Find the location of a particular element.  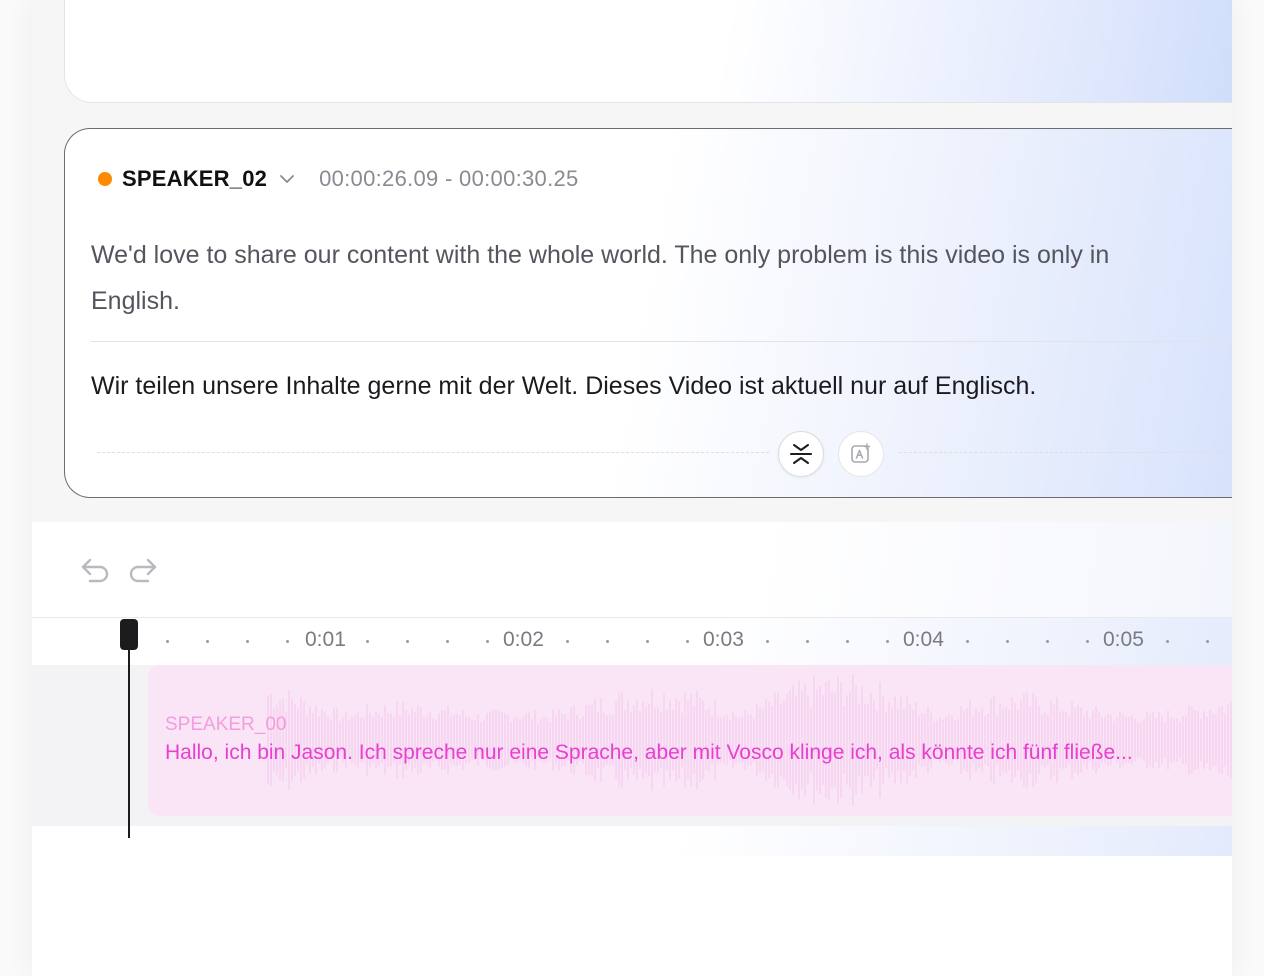

speaker-row: SPEAKER_02 00:00:26.09 - 00:00:30.25 is located at coordinates (338, 179).